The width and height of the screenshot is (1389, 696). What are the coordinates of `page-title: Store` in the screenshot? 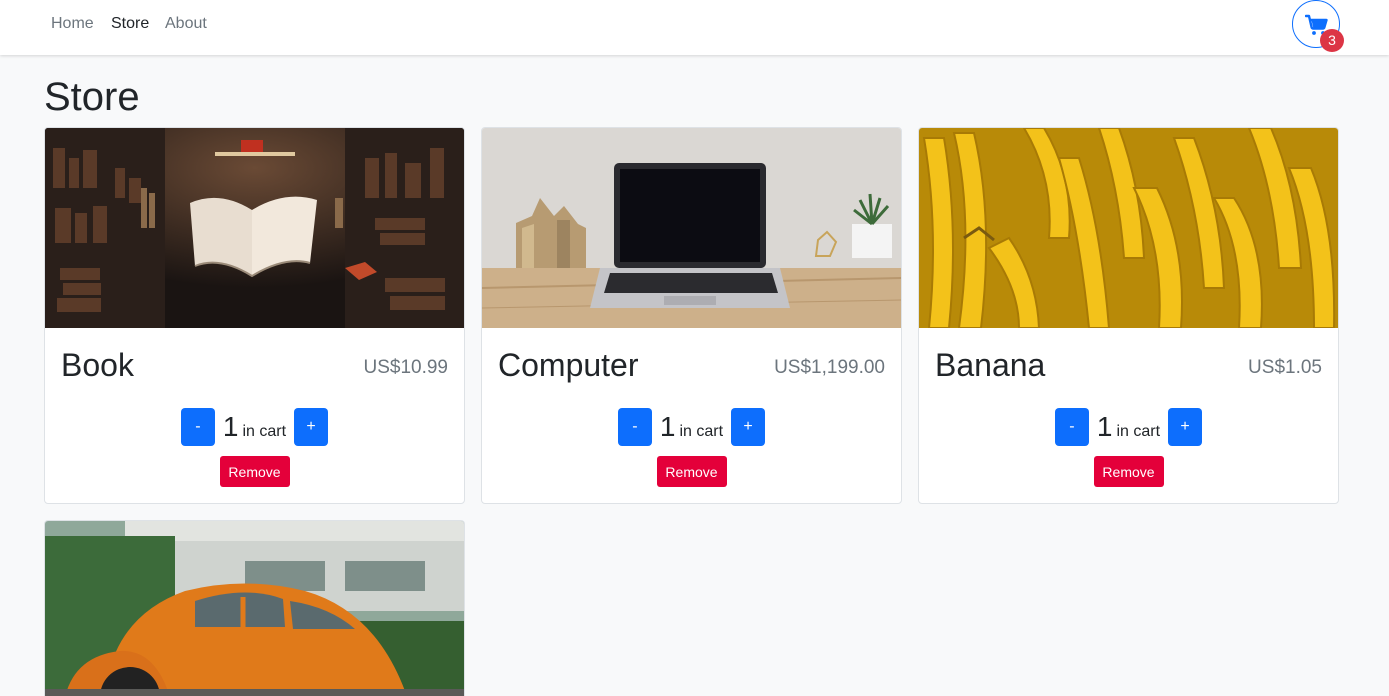 It's located at (92, 97).